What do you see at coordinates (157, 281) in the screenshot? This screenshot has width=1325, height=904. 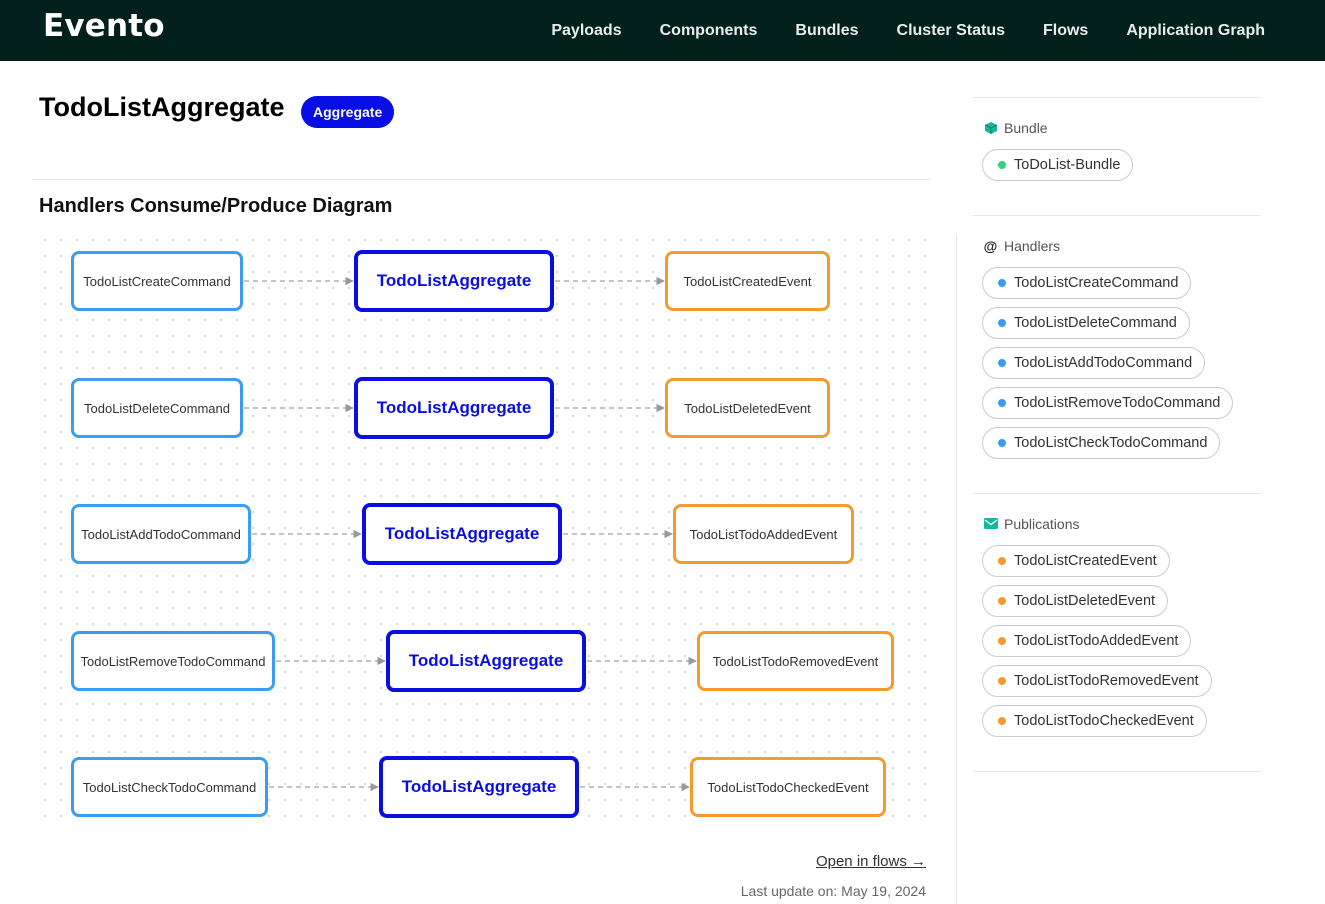 I see `diagram-command-node: TodoListCreateCommand` at bounding box center [157, 281].